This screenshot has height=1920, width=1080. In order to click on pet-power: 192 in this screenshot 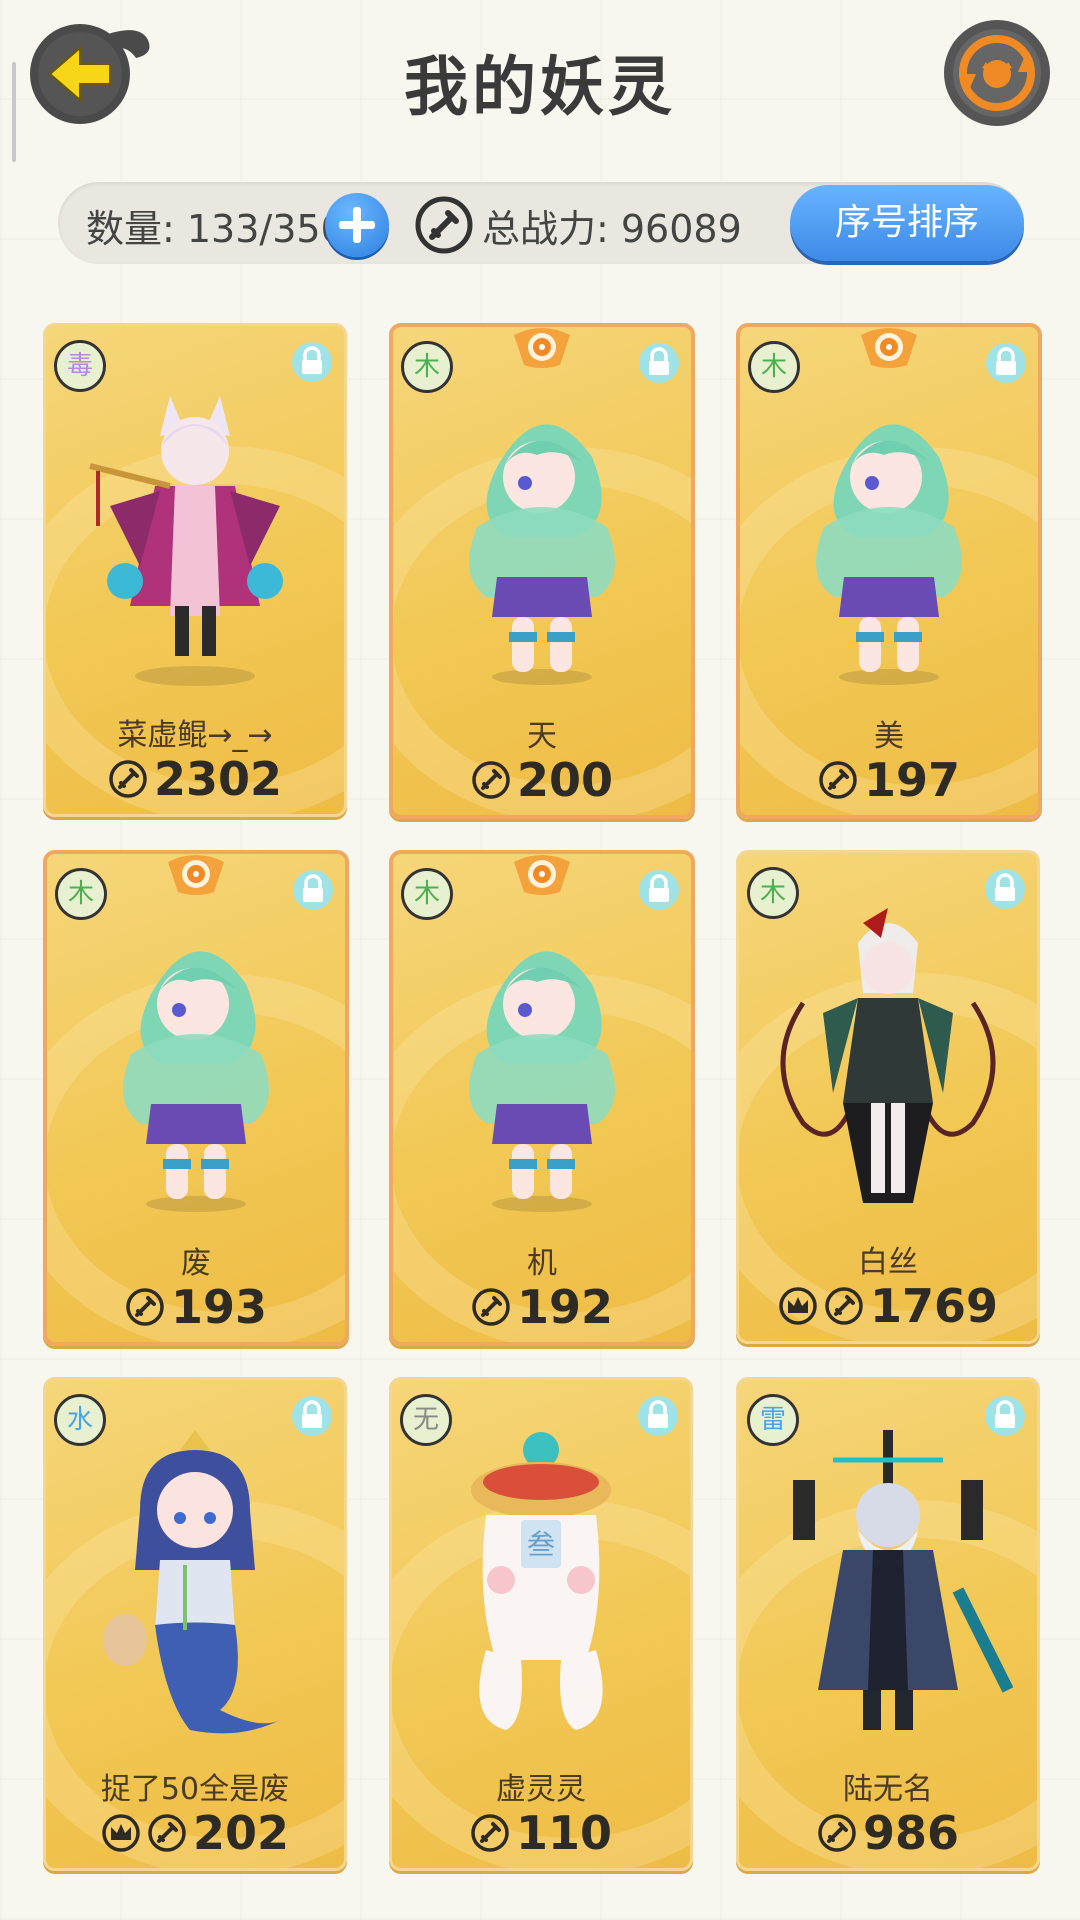, I will do `click(542, 1307)`.